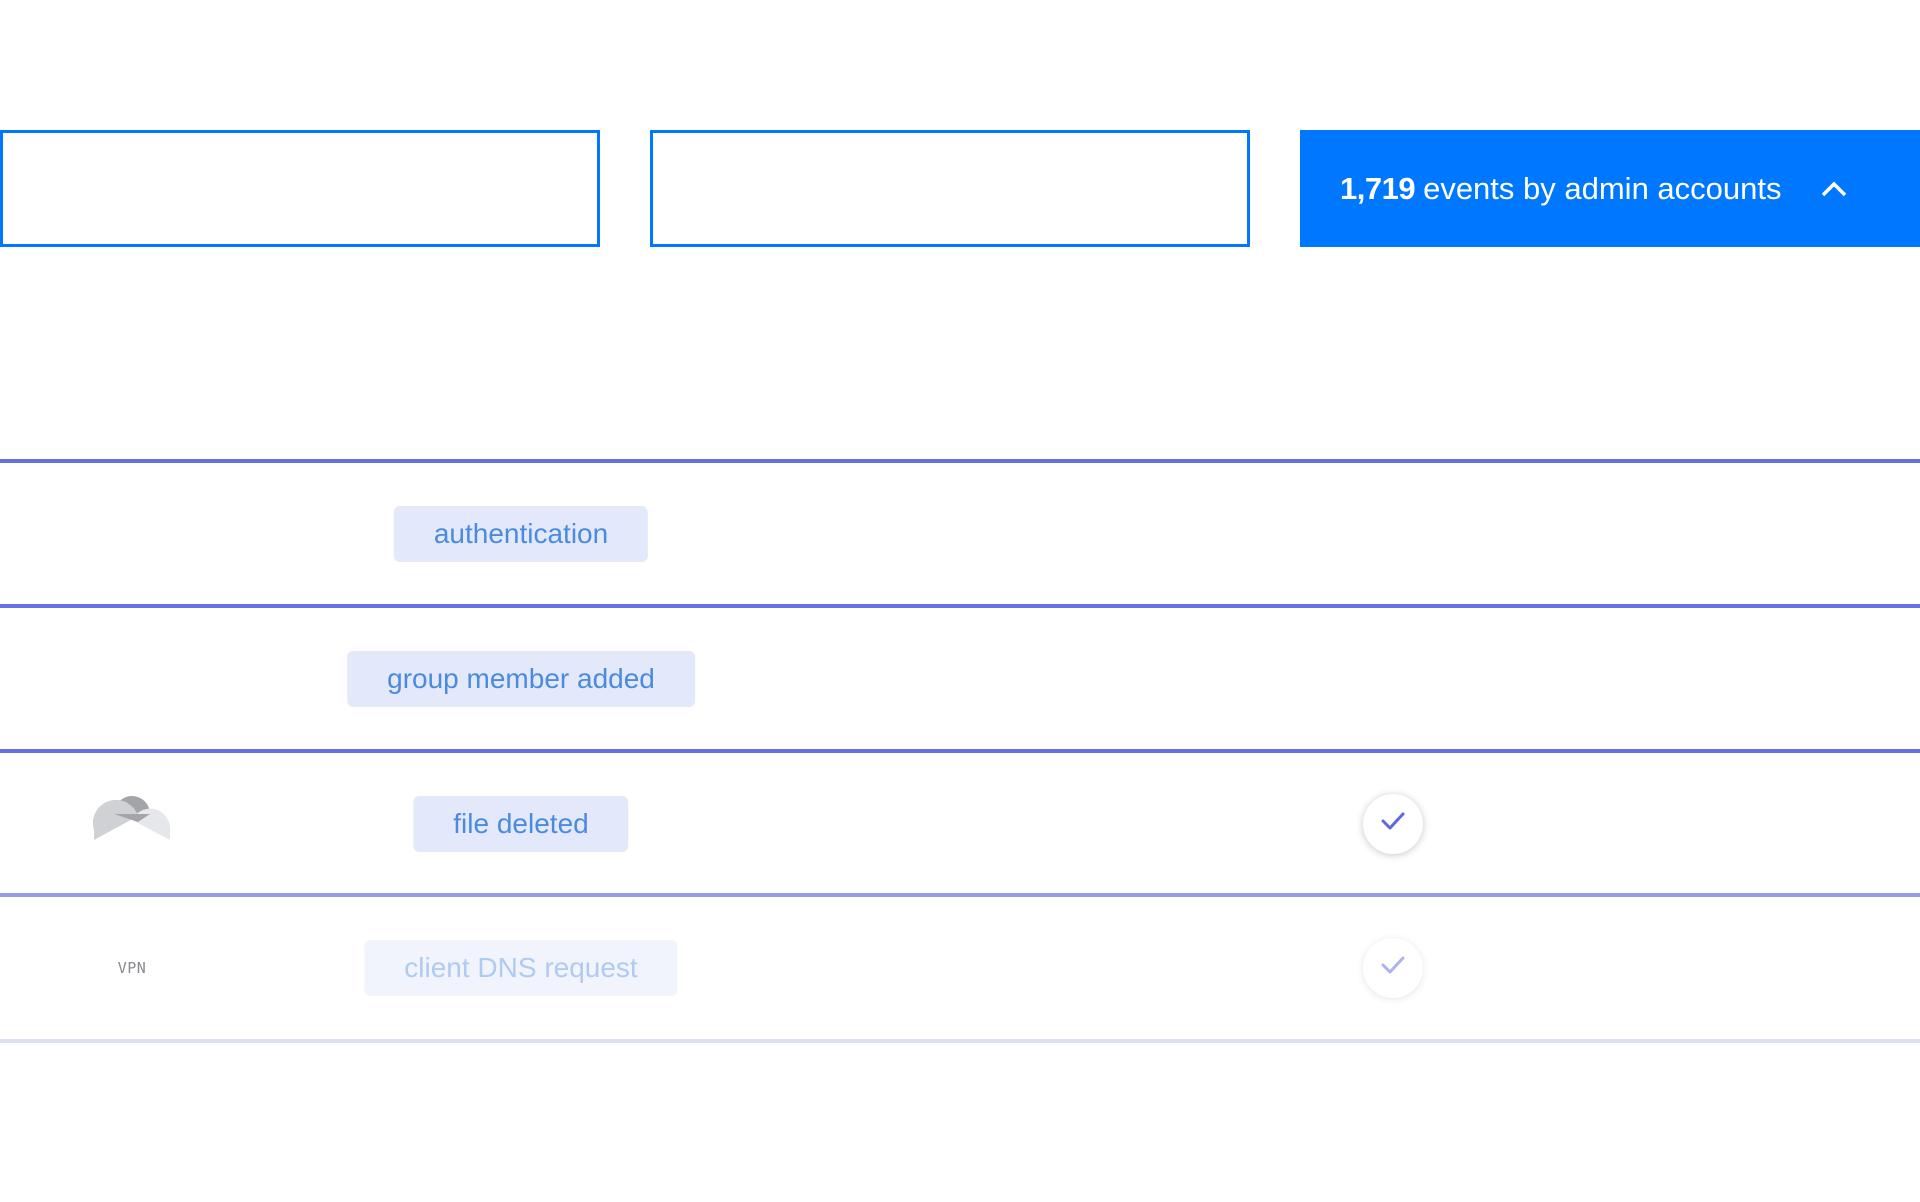 The width and height of the screenshot is (1920, 1202). I want to click on event-type-tag: file deleted, so click(521, 823).